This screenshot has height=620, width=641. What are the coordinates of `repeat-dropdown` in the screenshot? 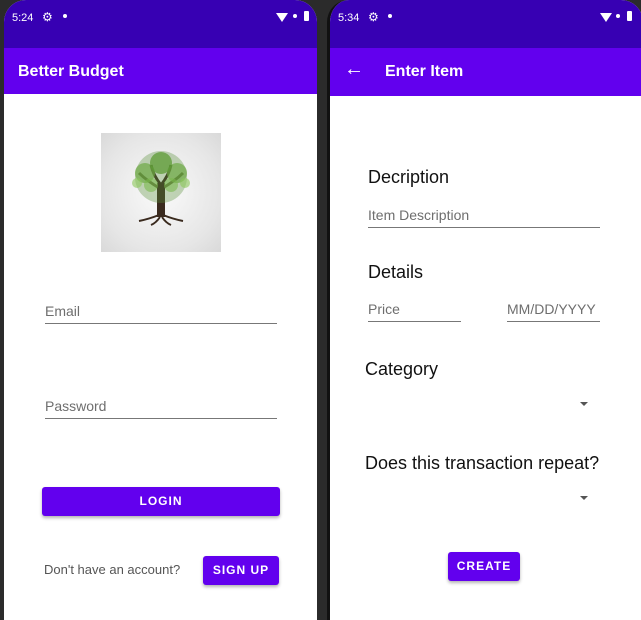 It's located at (480, 498).